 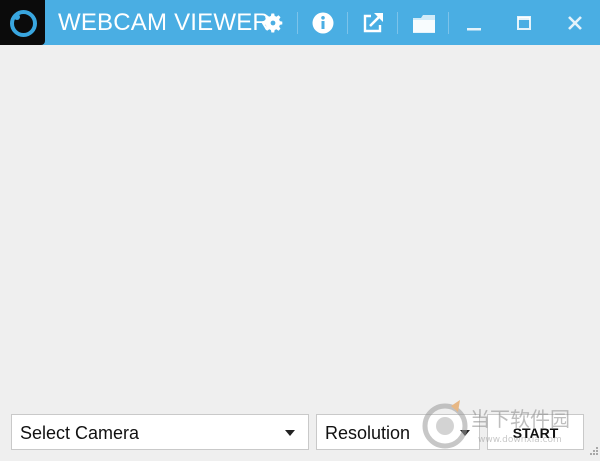 I want to click on maximize-button, so click(x=524, y=23).